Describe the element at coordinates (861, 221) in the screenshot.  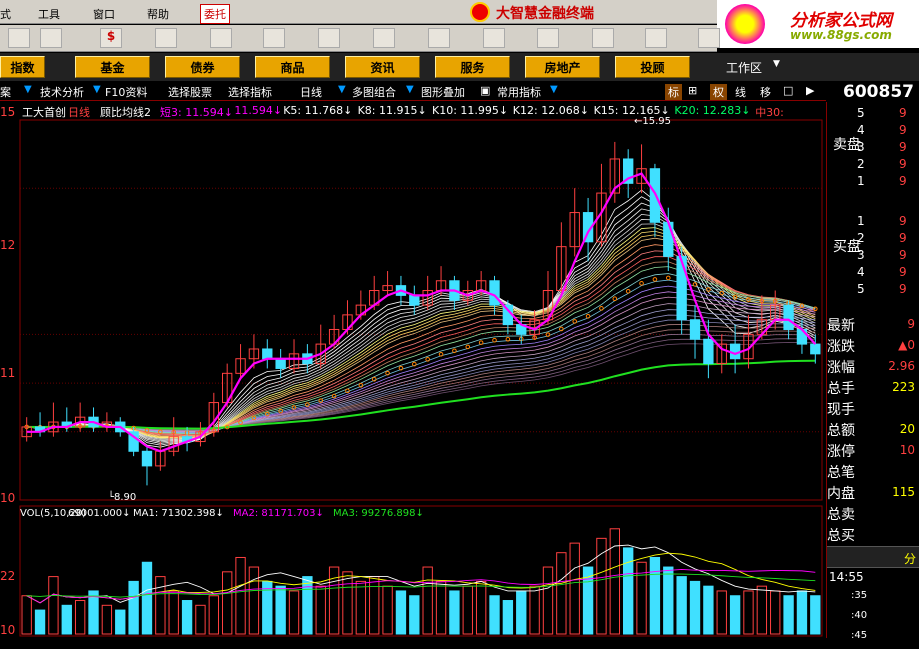
I see `buy-level: 1` at that location.